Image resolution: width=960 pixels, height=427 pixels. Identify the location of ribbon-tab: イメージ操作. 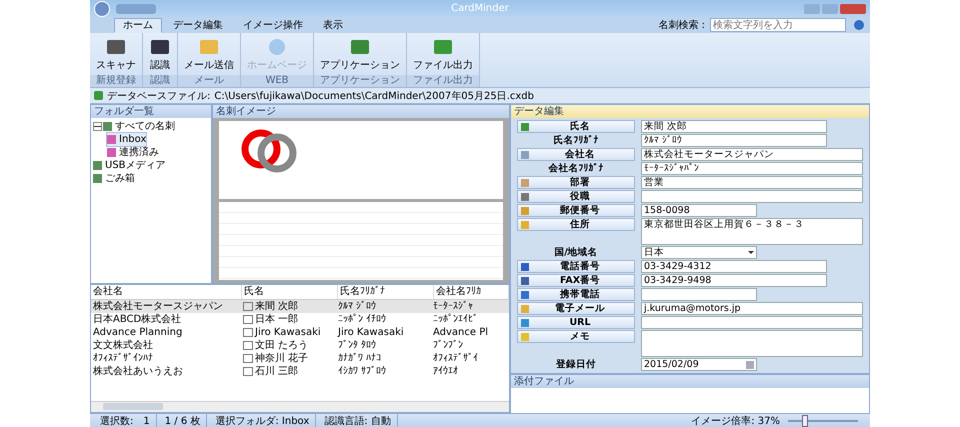
(273, 25).